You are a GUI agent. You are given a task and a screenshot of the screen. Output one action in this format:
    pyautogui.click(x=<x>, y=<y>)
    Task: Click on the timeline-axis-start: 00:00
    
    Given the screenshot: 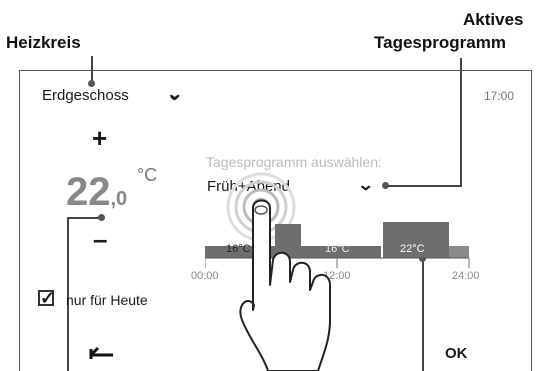 What is the action you would take?
    pyautogui.click(x=205, y=276)
    